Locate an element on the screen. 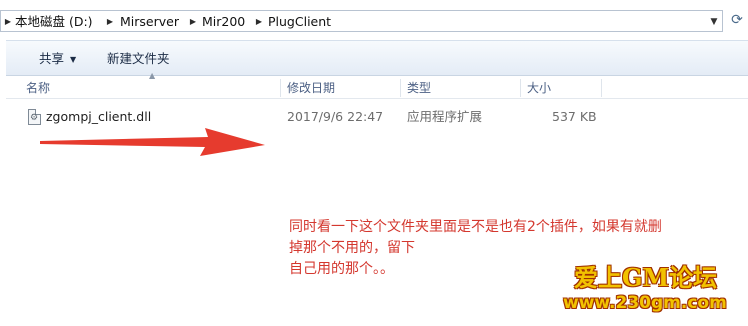 Image resolution: width=748 pixels, height=326 pixels. column-header-modified-label: 修改日期 is located at coordinates (311, 88).